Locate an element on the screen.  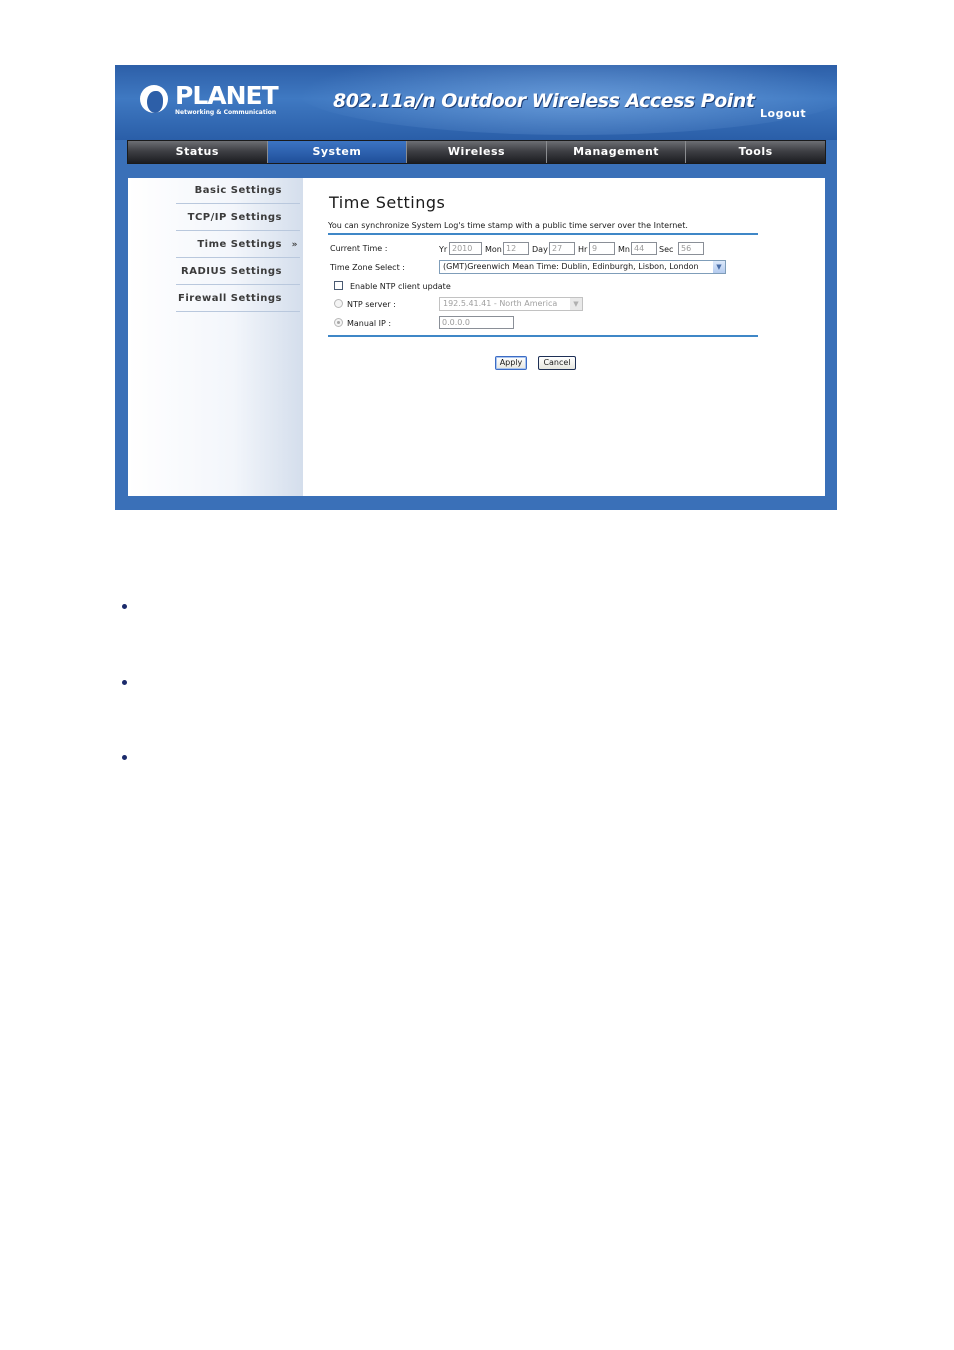
tab-system: System is located at coordinates (337, 152).